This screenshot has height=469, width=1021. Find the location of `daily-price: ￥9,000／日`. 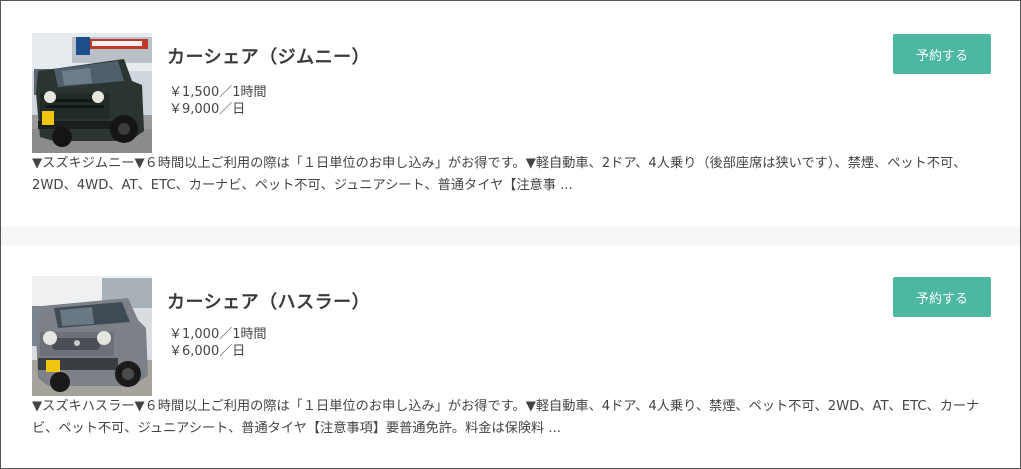

daily-price: ￥9,000／日 is located at coordinates (207, 109).